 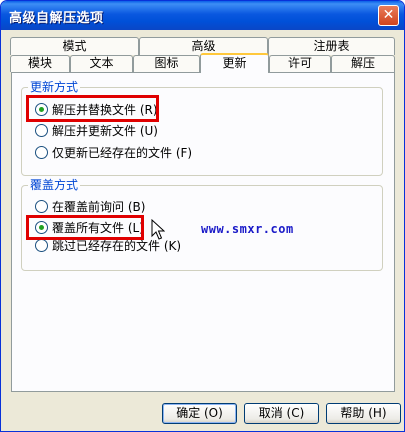 What do you see at coordinates (99, 207) in the screenshot?
I see `overwrite-option-ask-label: 在覆盖前询问 (B)` at bounding box center [99, 207].